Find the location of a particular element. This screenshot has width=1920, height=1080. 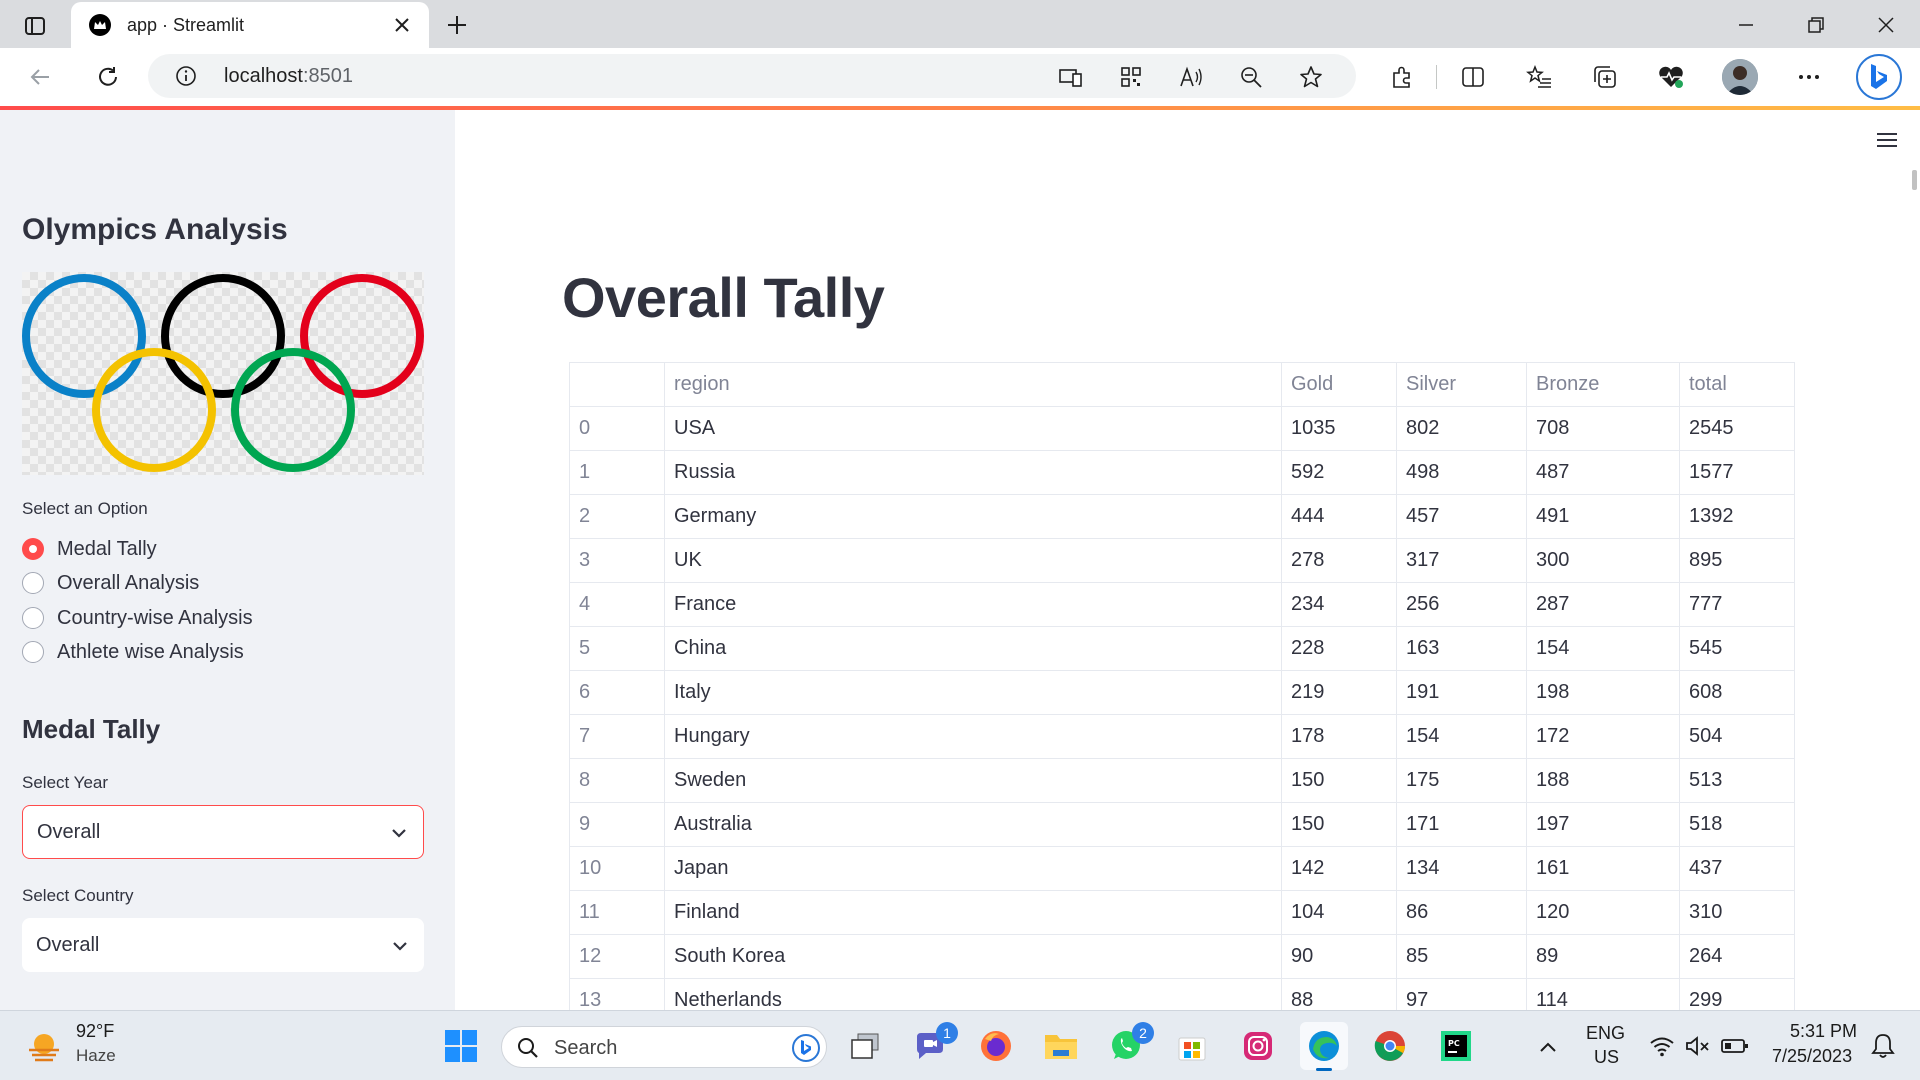

cell-gold: 219 is located at coordinates (1339, 692).